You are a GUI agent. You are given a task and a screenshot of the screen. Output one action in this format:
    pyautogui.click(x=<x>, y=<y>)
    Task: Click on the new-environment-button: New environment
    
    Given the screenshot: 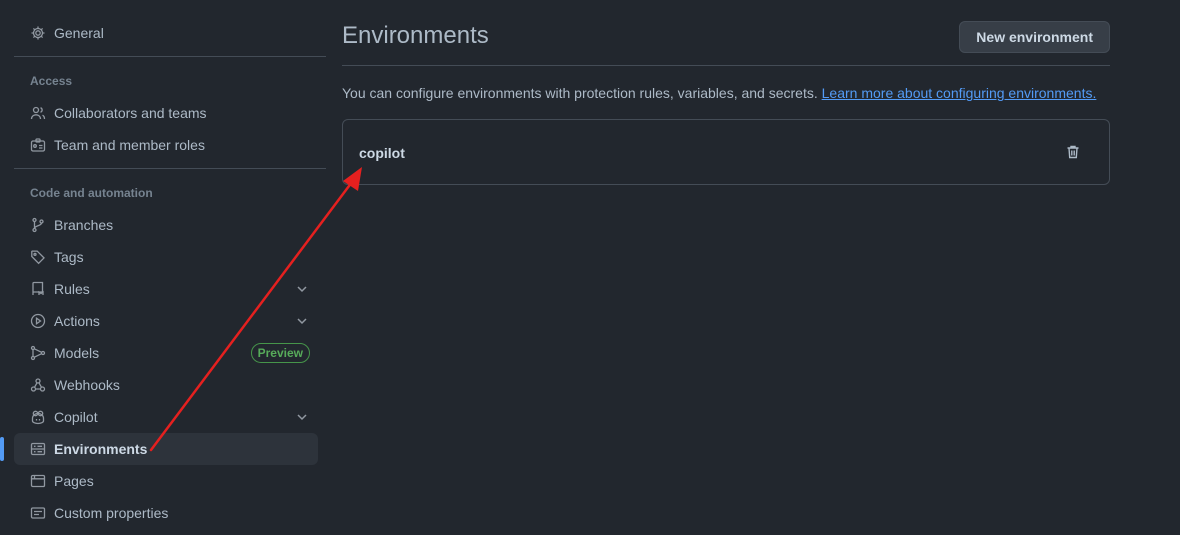 What is the action you would take?
    pyautogui.click(x=1034, y=37)
    